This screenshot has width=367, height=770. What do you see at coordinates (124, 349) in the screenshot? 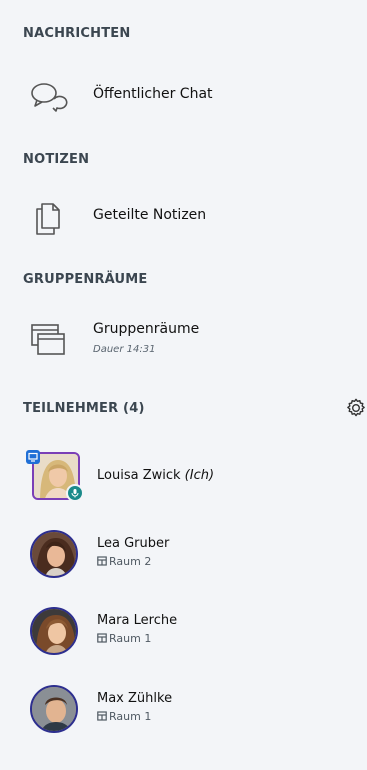
I see `breakout-duration: Dauer 14:31` at bounding box center [124, 349].